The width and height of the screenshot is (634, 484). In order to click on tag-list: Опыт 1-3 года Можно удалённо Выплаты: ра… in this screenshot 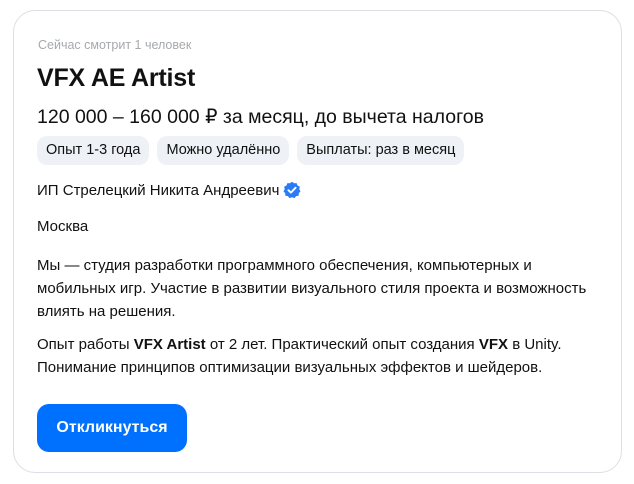, I will do `click(251, 150)`.